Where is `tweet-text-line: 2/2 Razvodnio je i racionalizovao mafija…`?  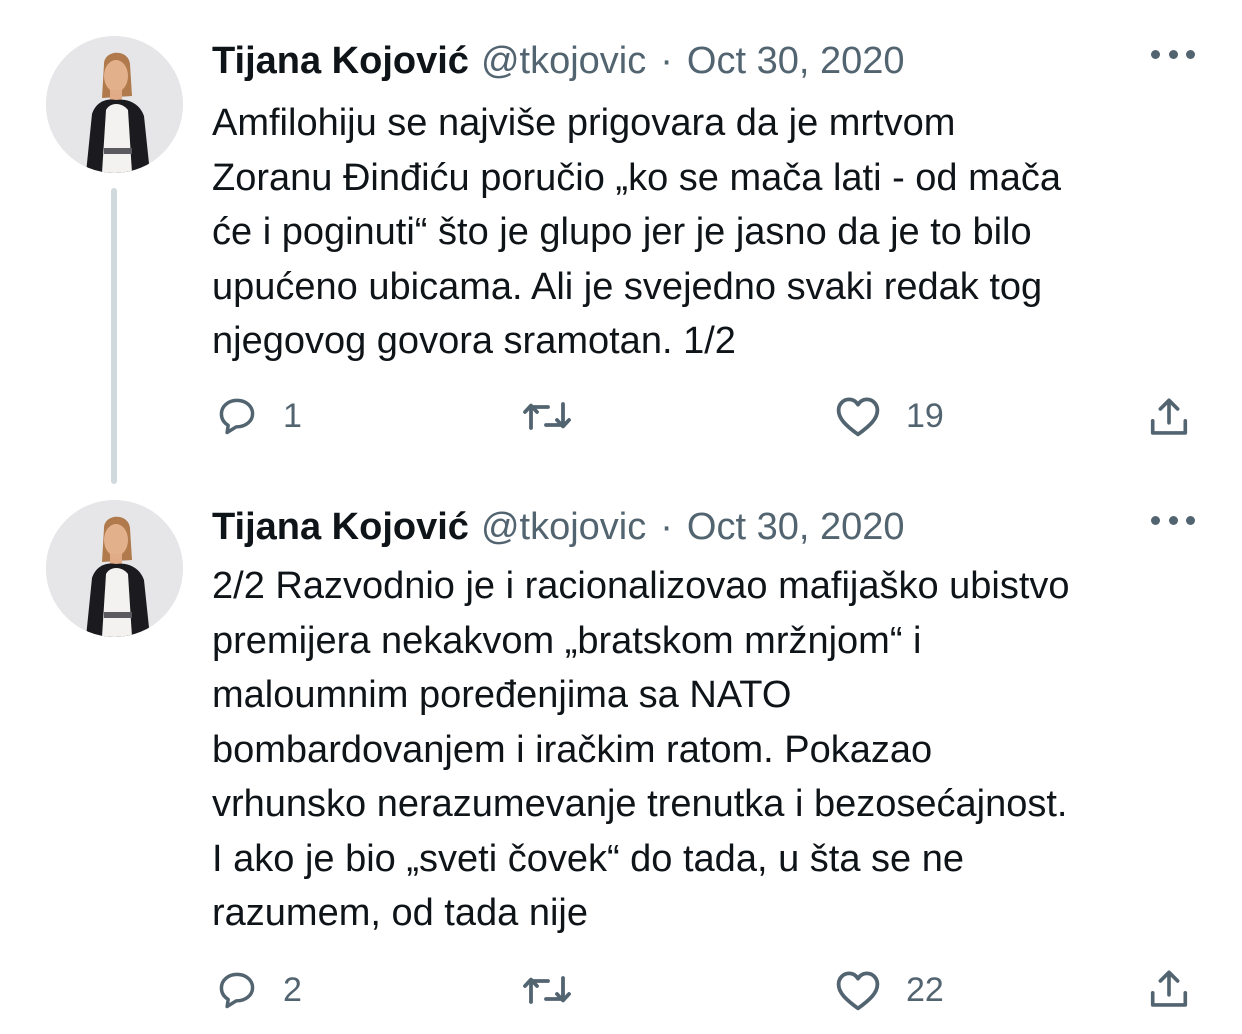
tweet-text-line: 2/2 Razvodnio je i racionalizovao mafija… is located at coordinates (641, 586).